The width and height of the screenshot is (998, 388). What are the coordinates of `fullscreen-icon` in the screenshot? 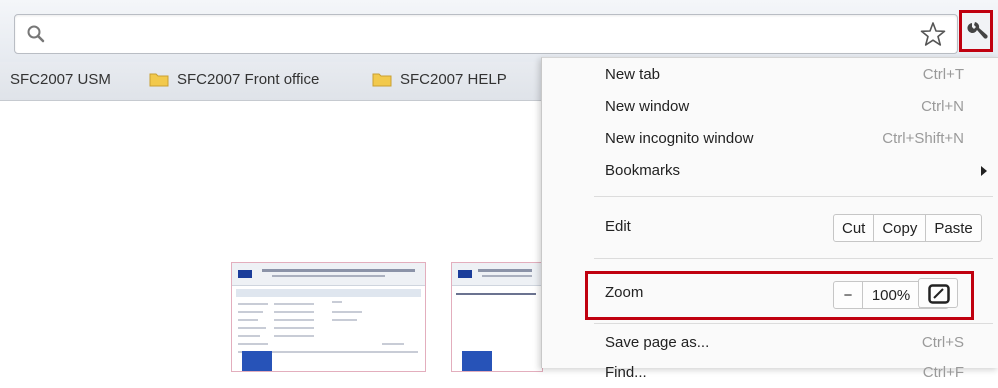 It's located at (939, 294).